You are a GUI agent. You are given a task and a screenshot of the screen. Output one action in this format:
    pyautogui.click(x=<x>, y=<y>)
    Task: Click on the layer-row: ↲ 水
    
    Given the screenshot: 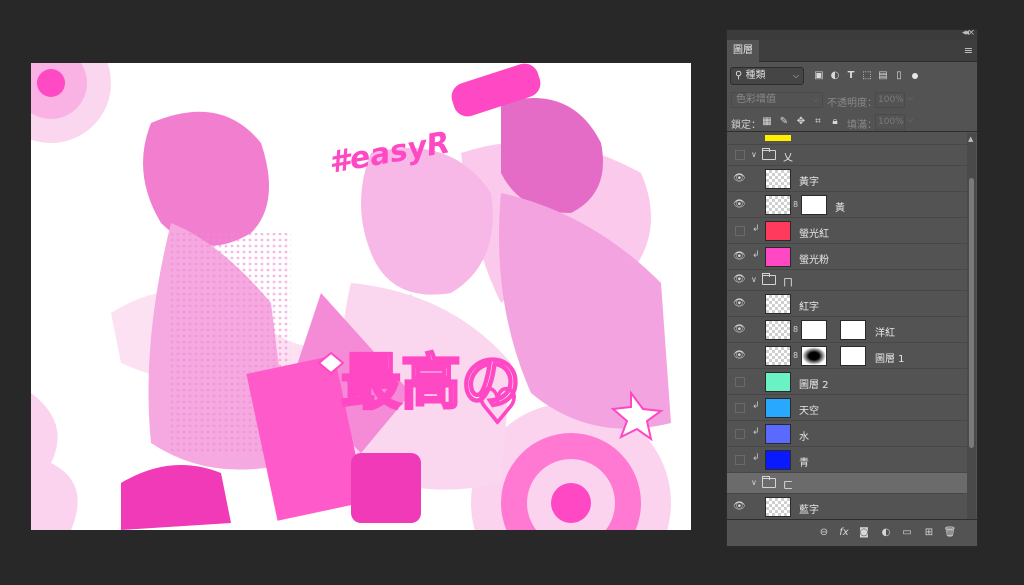 What is the action you would take?
    pyautogui.click(x=847, y=434)
    